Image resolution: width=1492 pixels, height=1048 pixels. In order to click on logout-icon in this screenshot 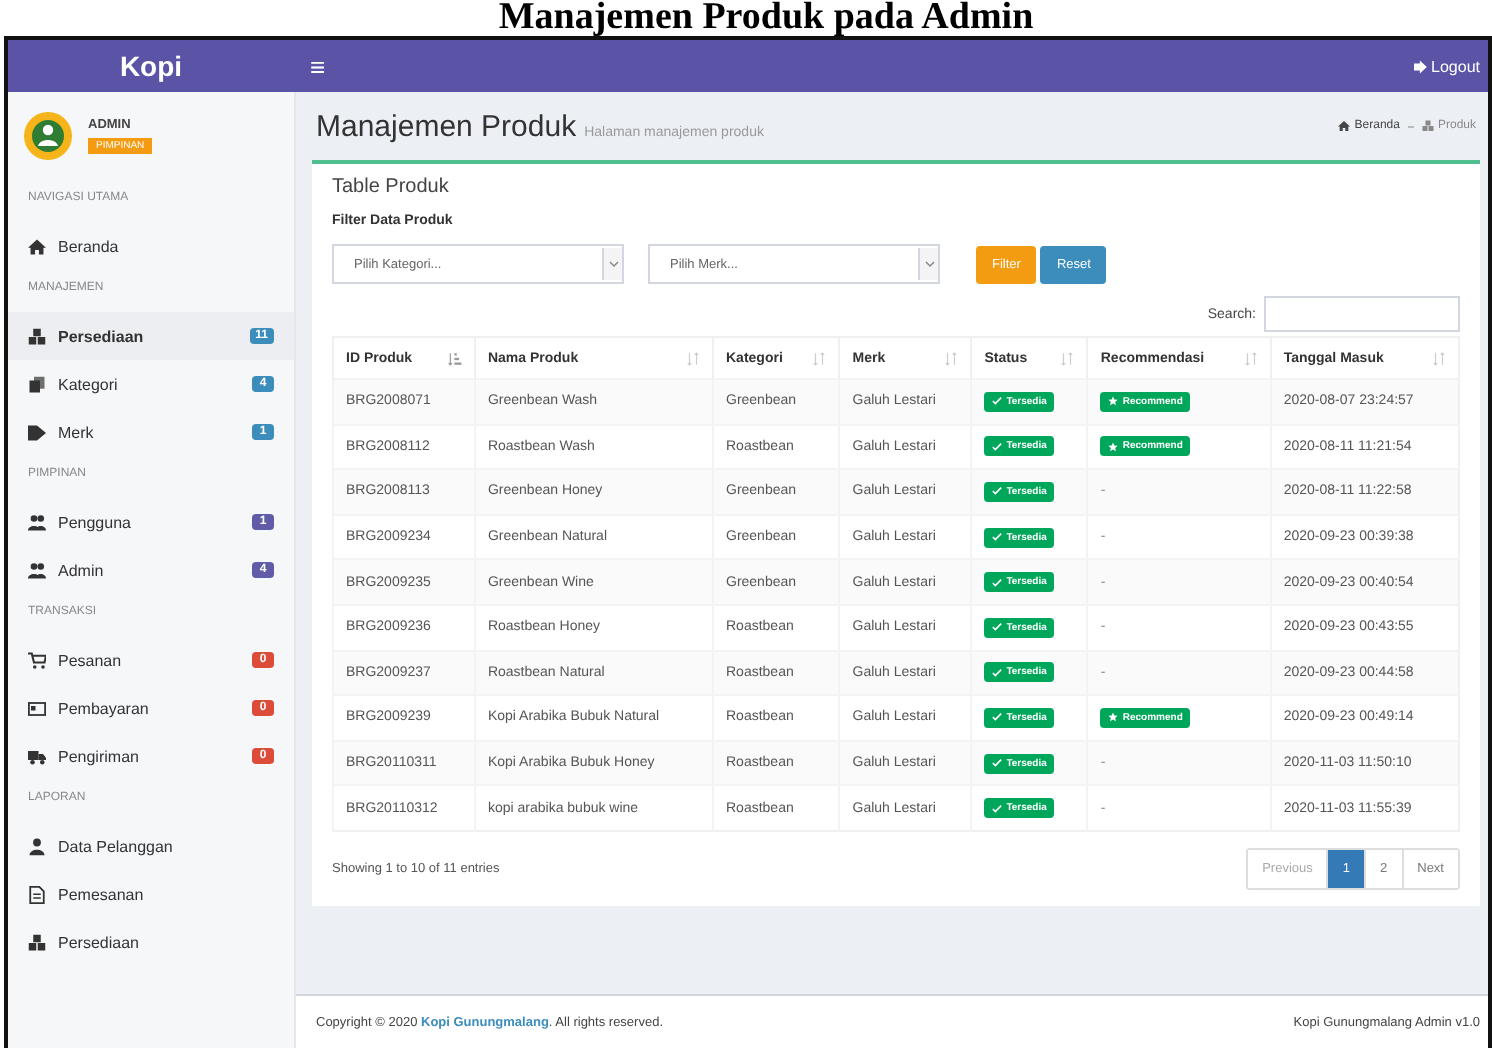, I will do `click(1420, 66)`.